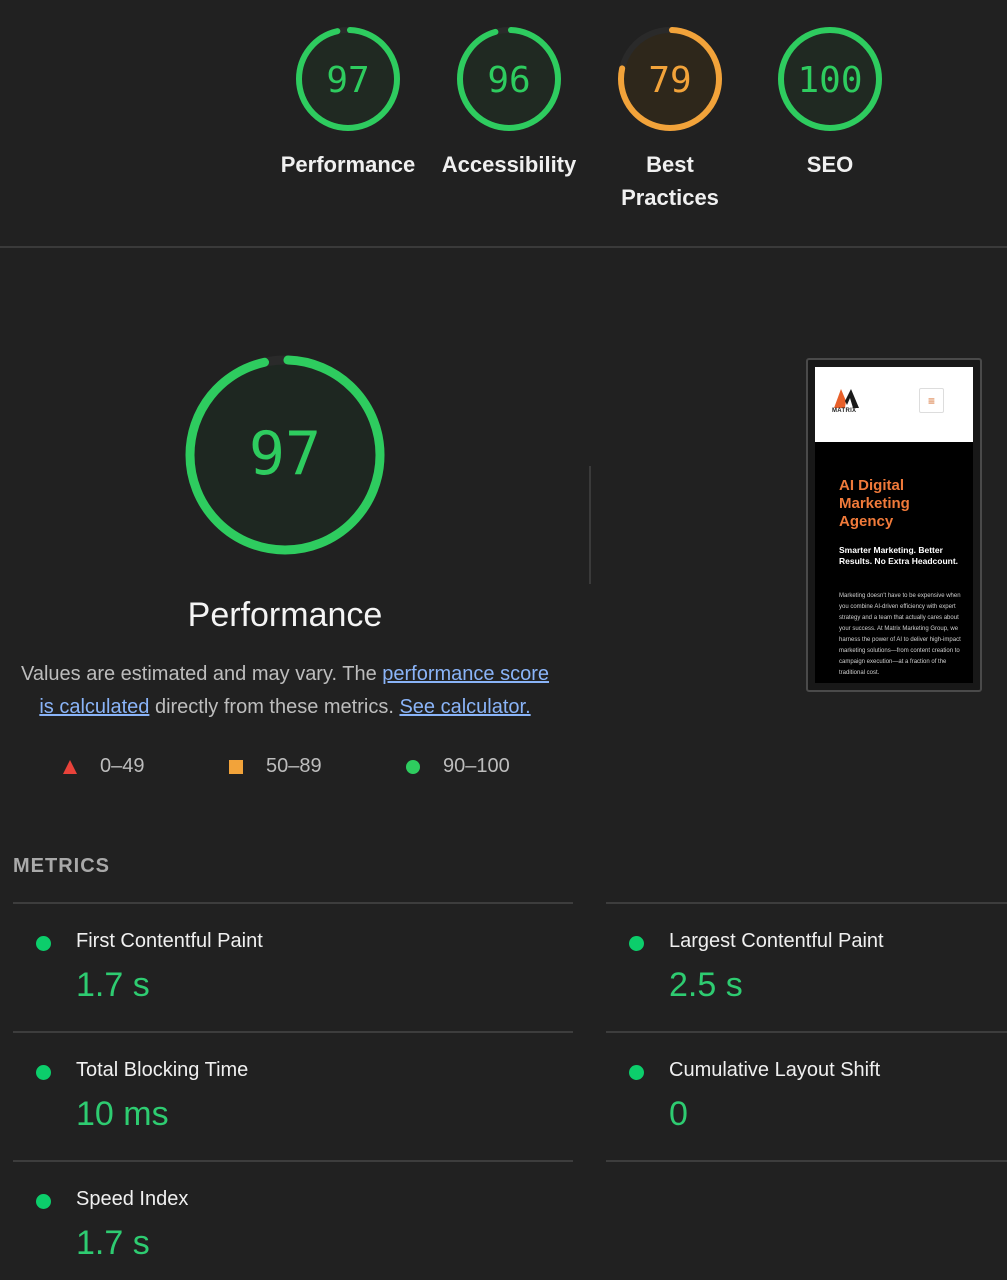  I want to click on circle-icon, so click(413, 766).